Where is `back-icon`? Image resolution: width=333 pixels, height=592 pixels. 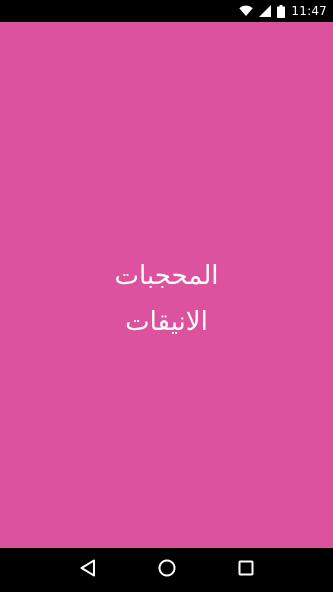
back-icon is located at coordinates (88, 570).